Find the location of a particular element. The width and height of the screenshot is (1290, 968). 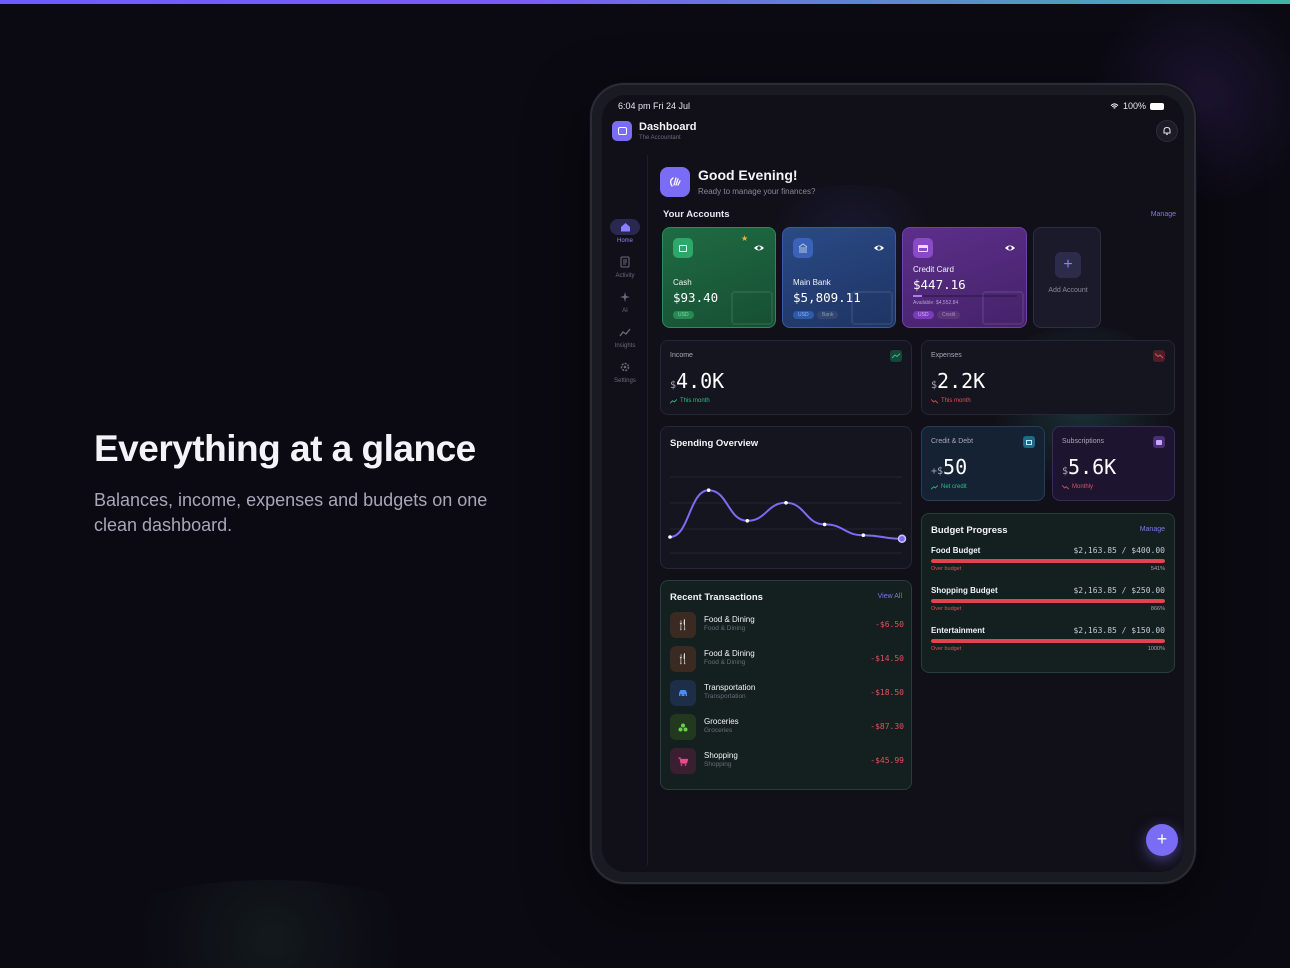

car-icon is located at coordinates (683, 693).